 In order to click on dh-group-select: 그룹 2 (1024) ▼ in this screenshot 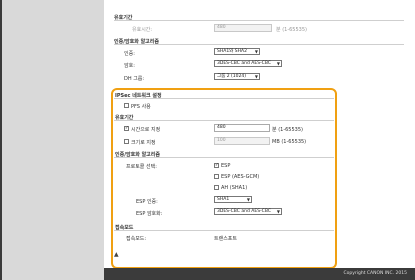, I will do `click(237, 76)`.